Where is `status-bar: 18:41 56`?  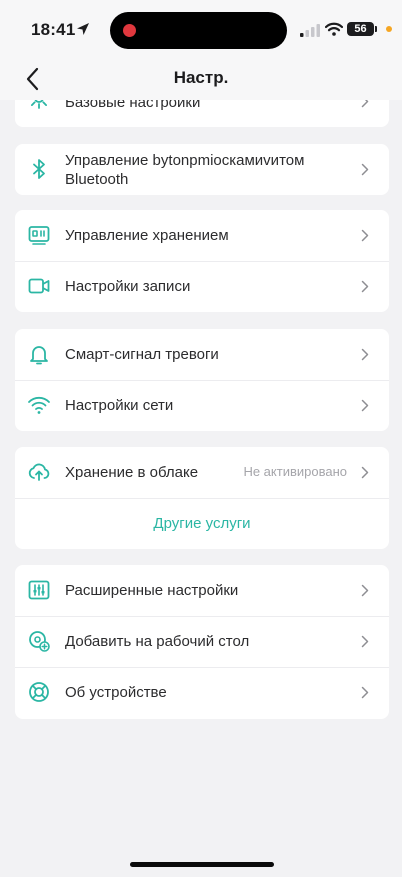
status-bar: 18:41 56 is located at coordinates (201, 29).